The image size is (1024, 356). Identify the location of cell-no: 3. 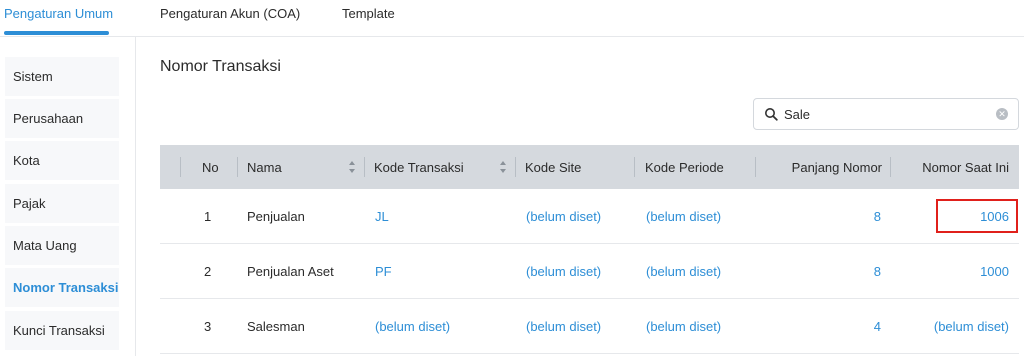
(208, 326).